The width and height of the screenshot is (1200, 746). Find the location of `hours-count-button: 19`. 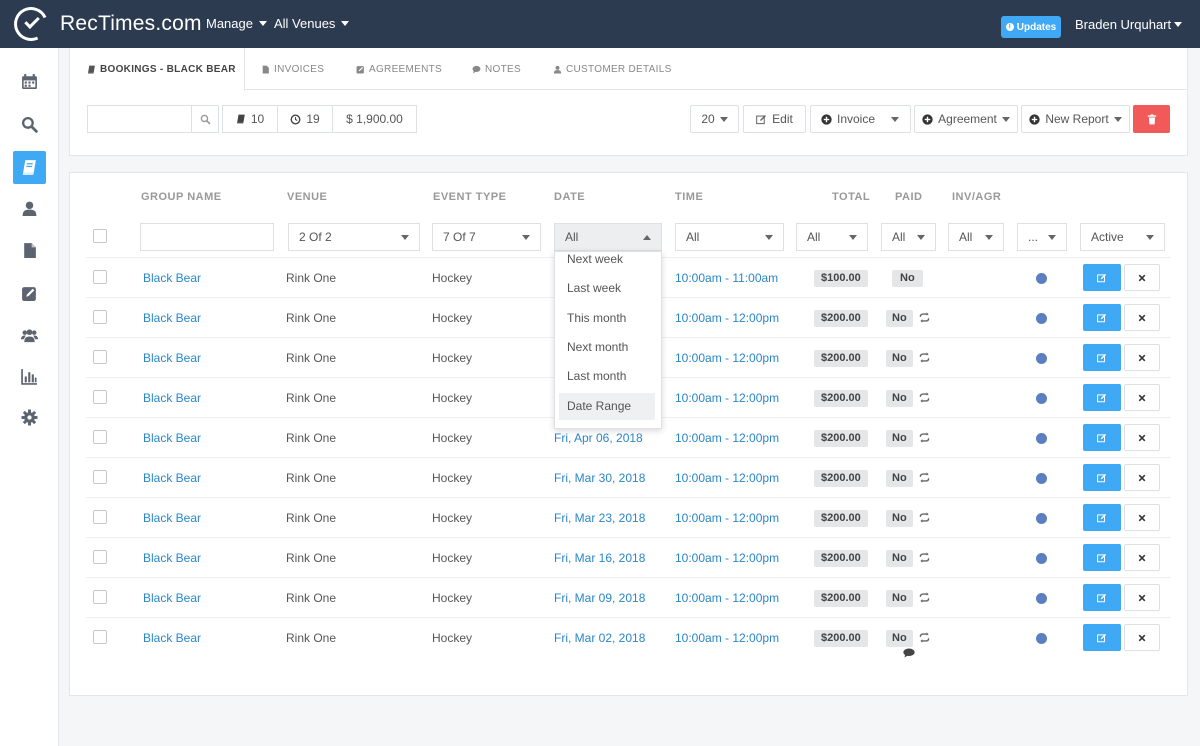

hours-count-button: 19 is located at coordinates (305, 119).